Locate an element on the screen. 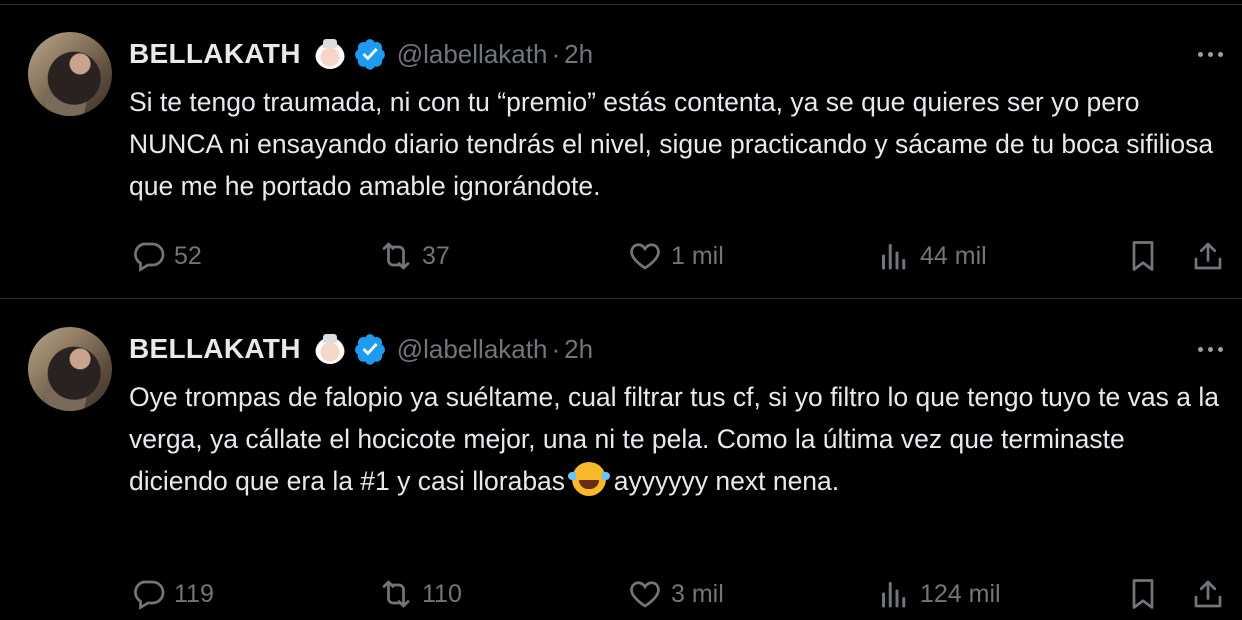 The image size is (1242, 620). like-count: 3 mil is located at coordinates (697, 593).